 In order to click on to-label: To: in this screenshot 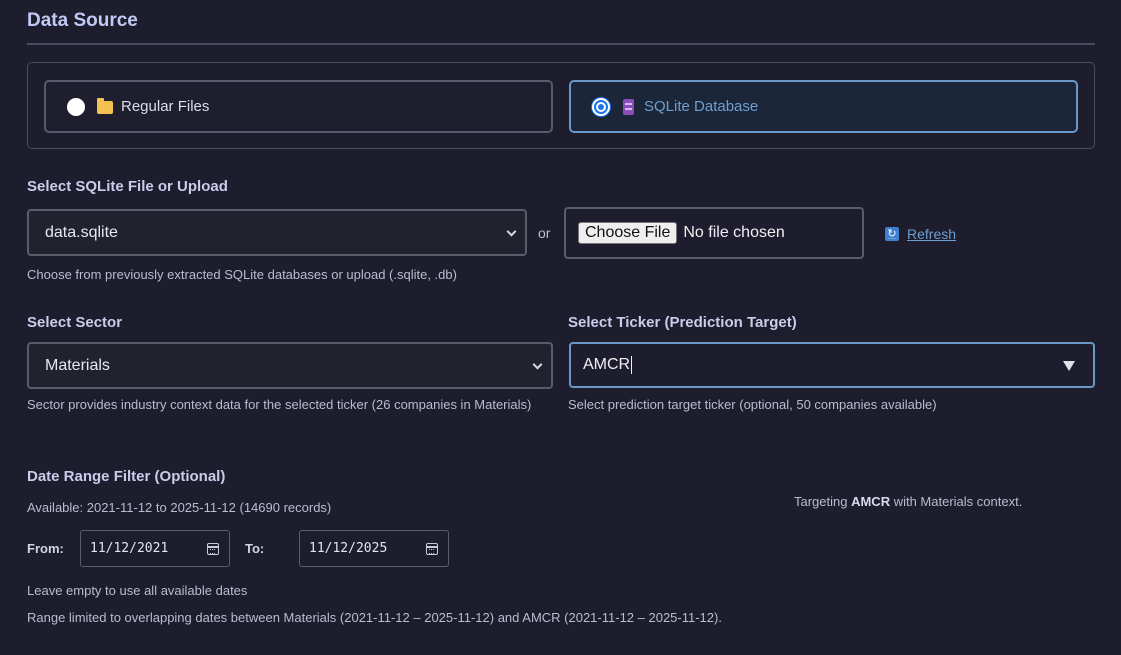, I will do `click(255, 548)`.